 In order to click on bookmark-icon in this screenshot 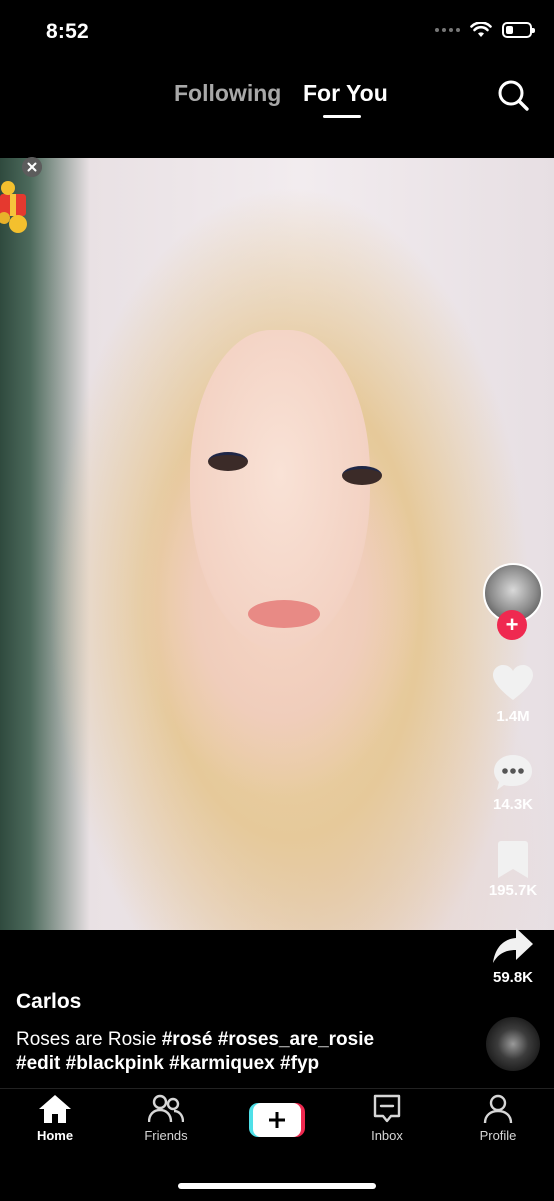, I will do `click(513, 859)`.